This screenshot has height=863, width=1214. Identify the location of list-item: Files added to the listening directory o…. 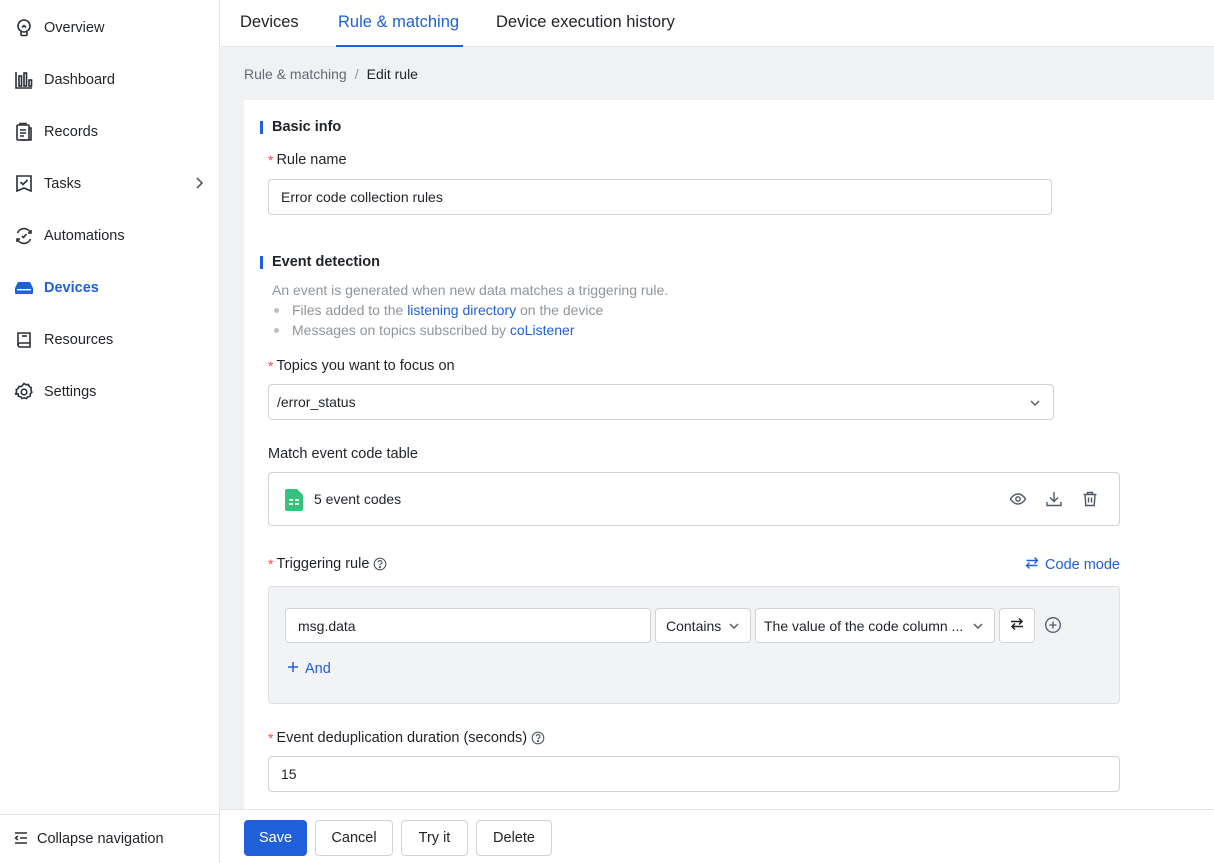
(438, 310).